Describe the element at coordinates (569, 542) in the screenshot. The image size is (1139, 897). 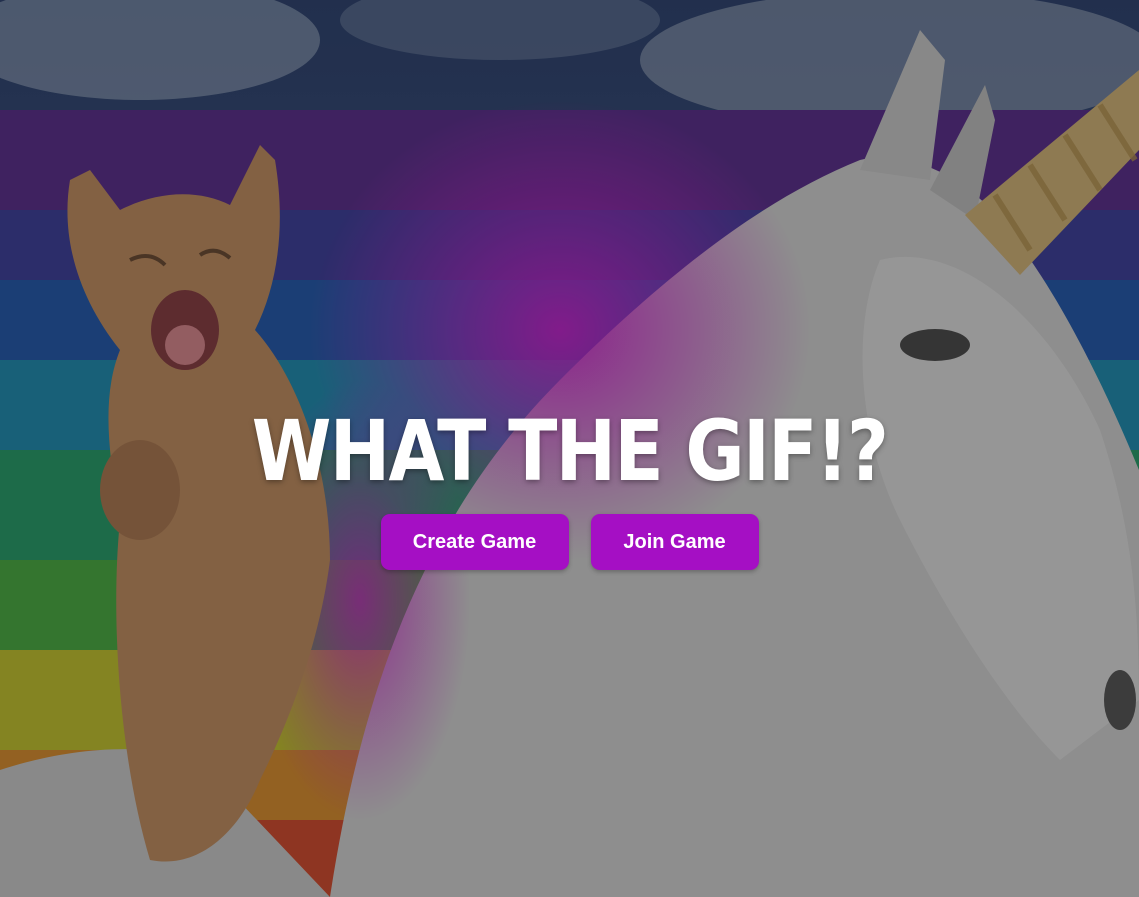
I see `action-buttons: Create Game Join Game` at that location.